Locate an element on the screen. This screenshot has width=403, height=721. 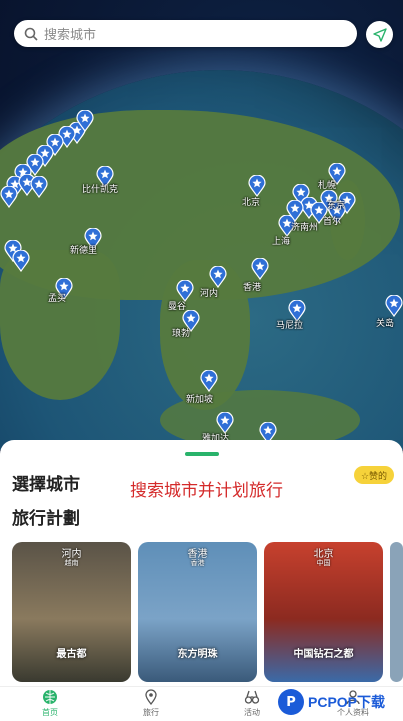
tab-home: 首页 is located at coordinates (50, 704).